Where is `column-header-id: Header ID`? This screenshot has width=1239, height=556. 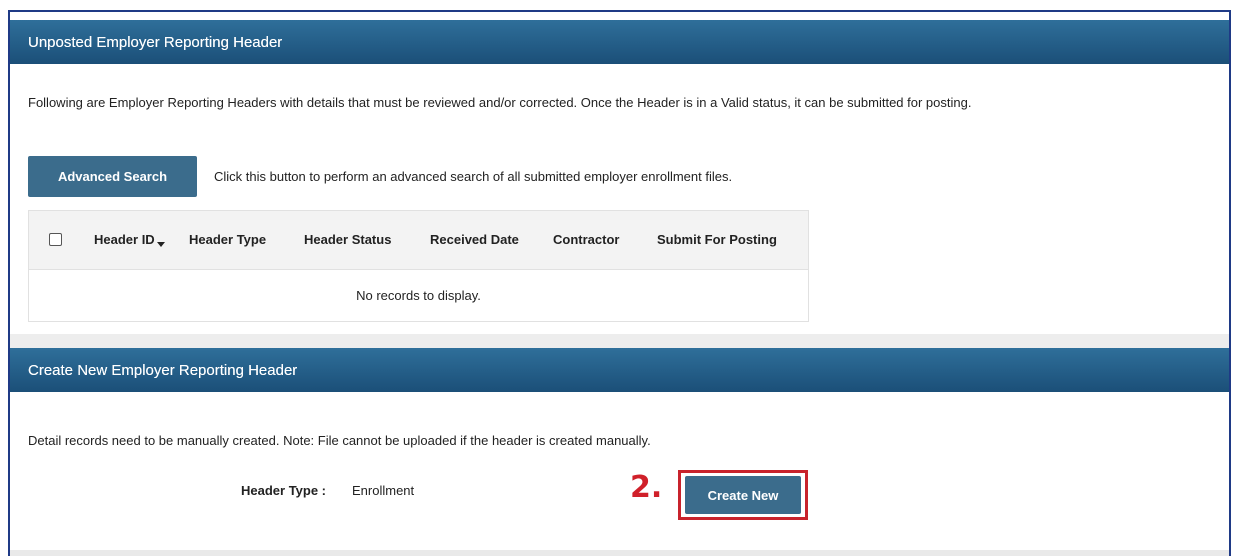 column-header-id: Header ID is located at coordinates (129, 239).